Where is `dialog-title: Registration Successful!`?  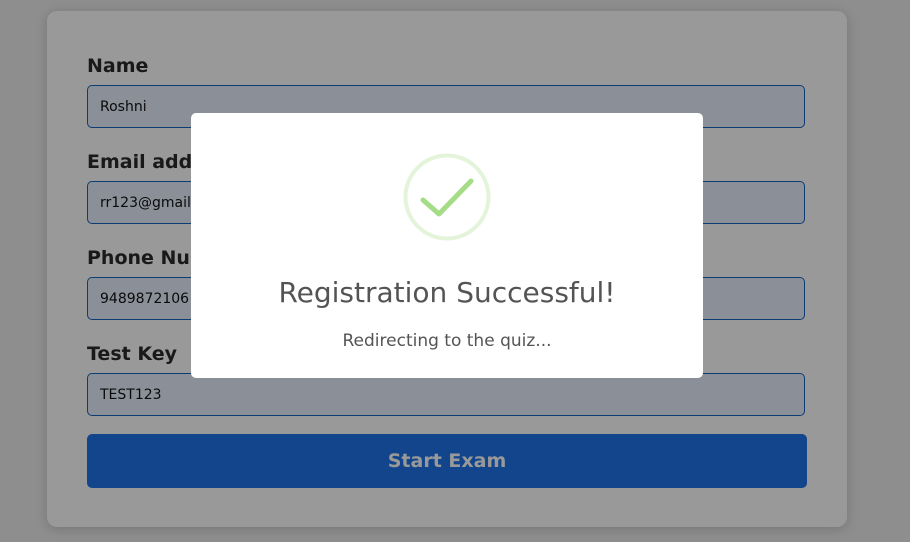 dialog-title: Registration Successful! is located at coordinates (447, 292).